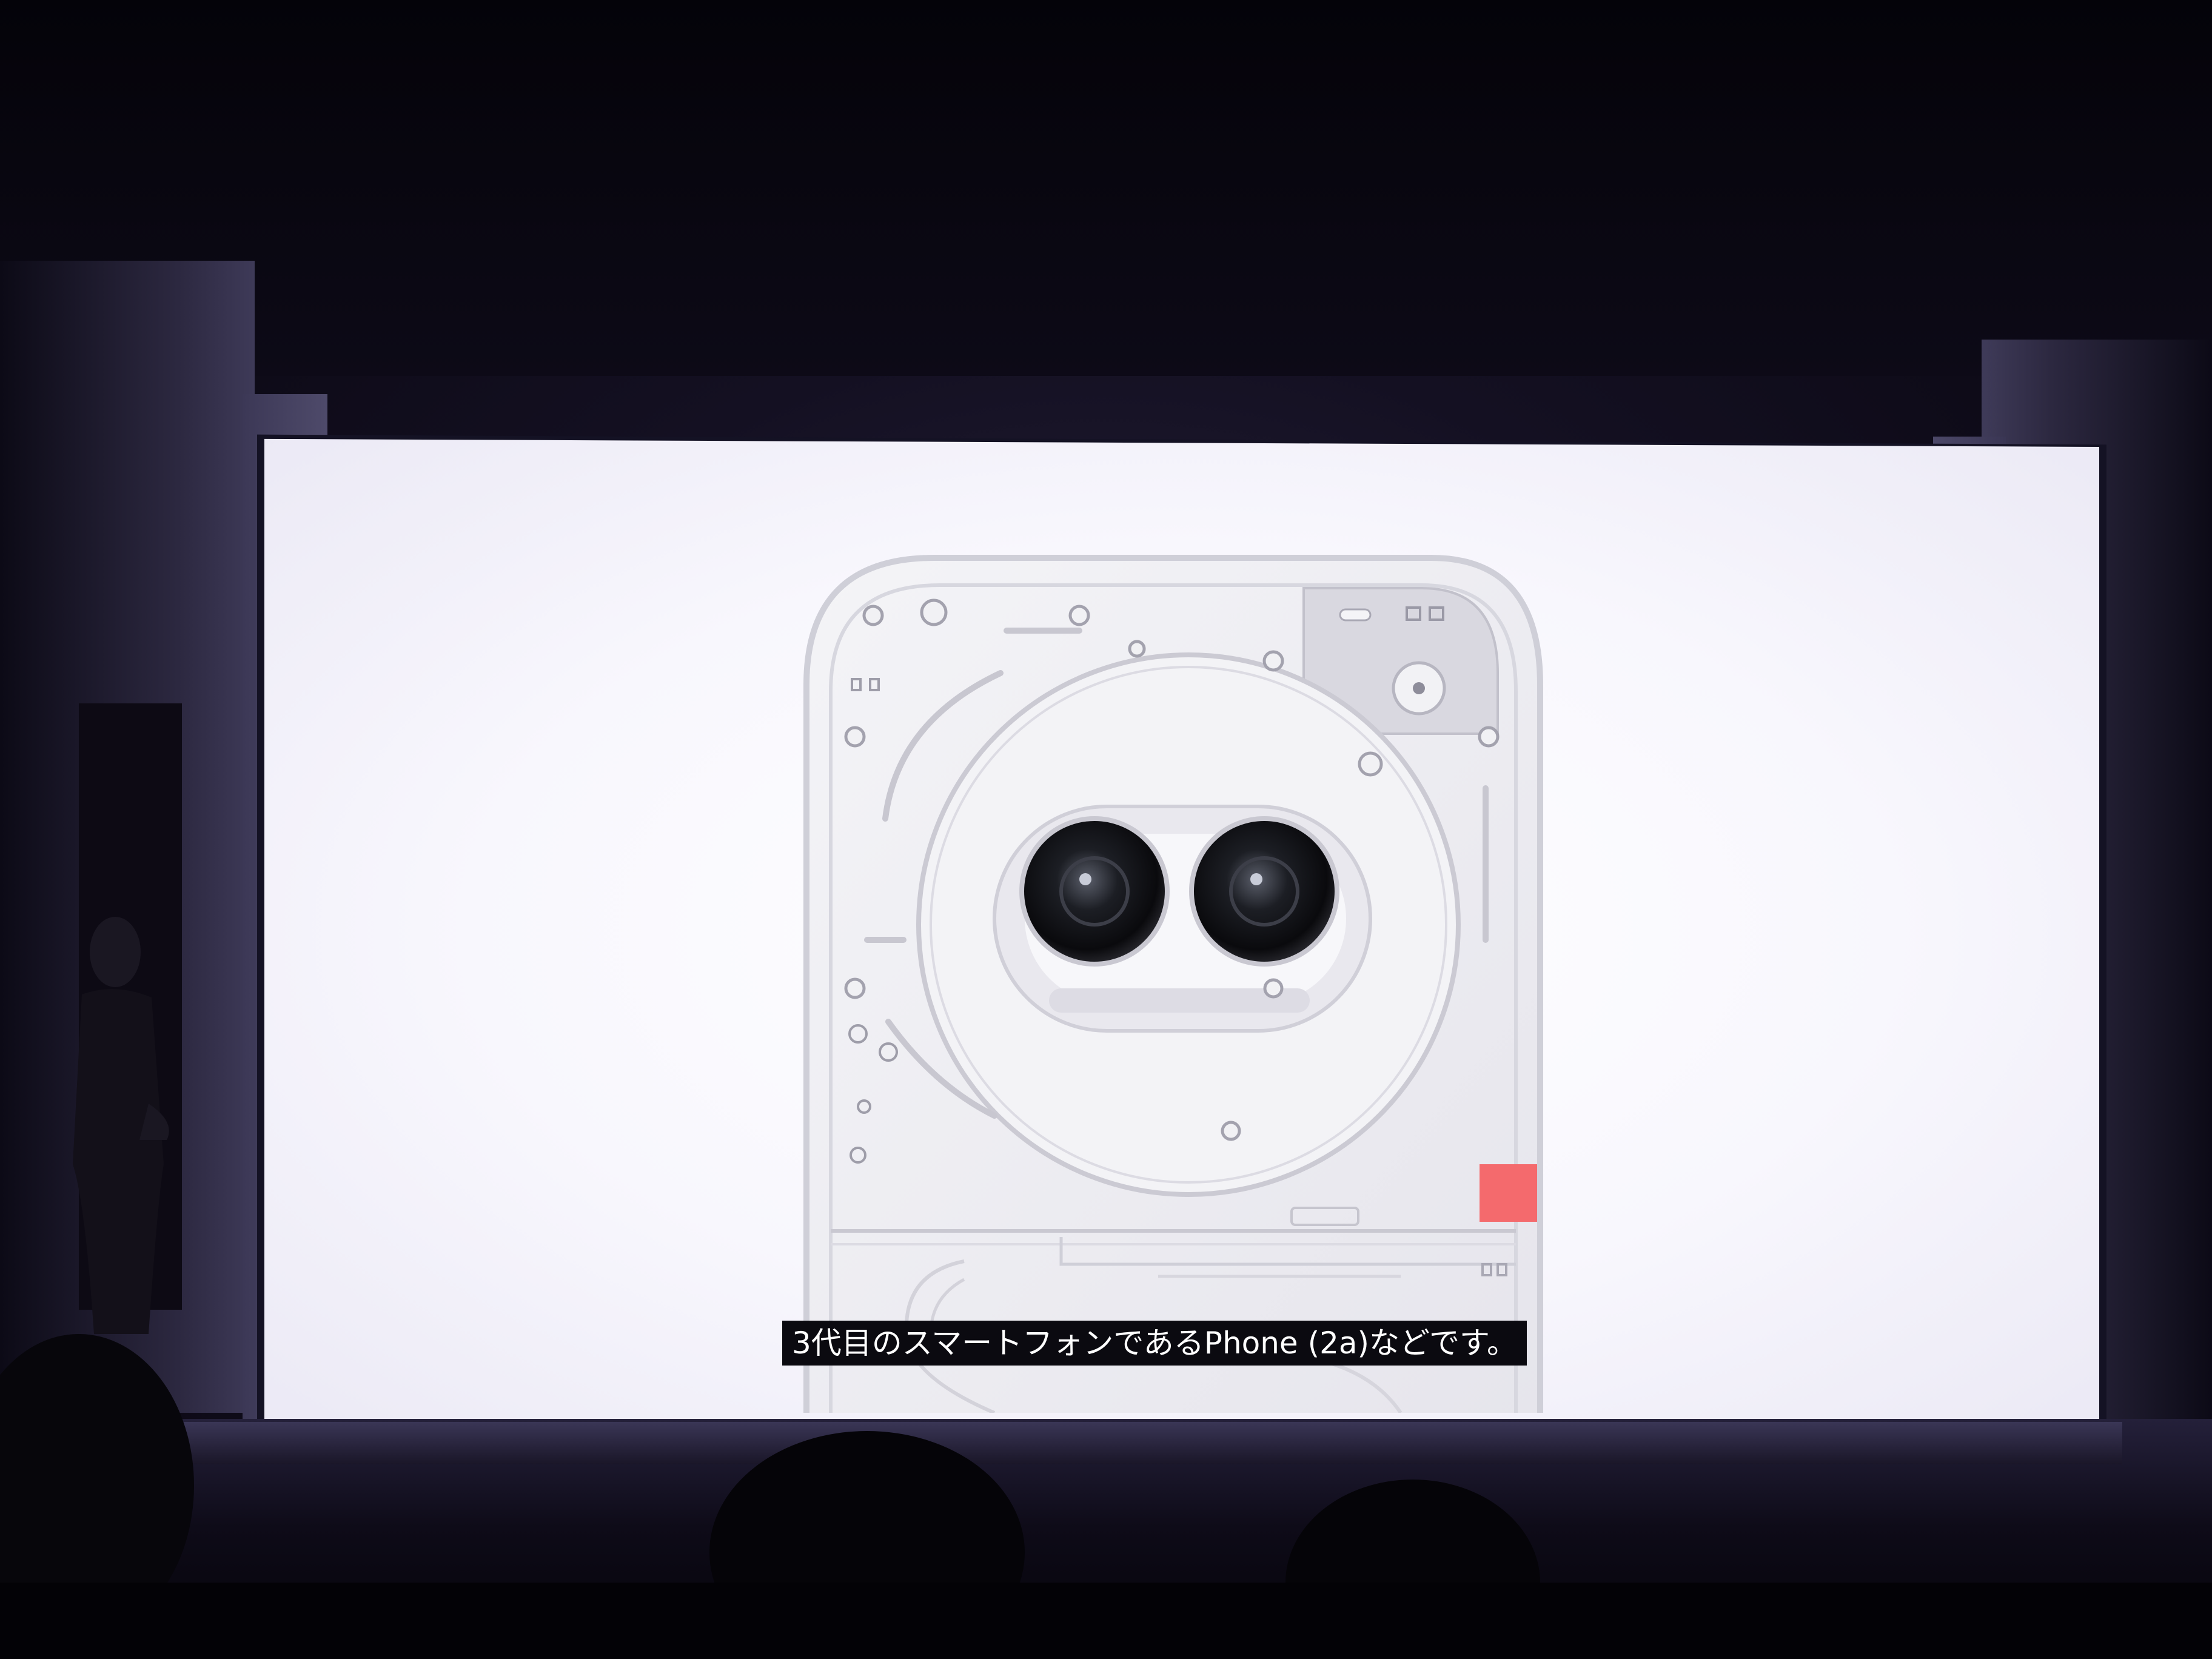 This screenshot has height=1659, width=2212. I want to click on presenter-silhouette, so click(121, 1125).